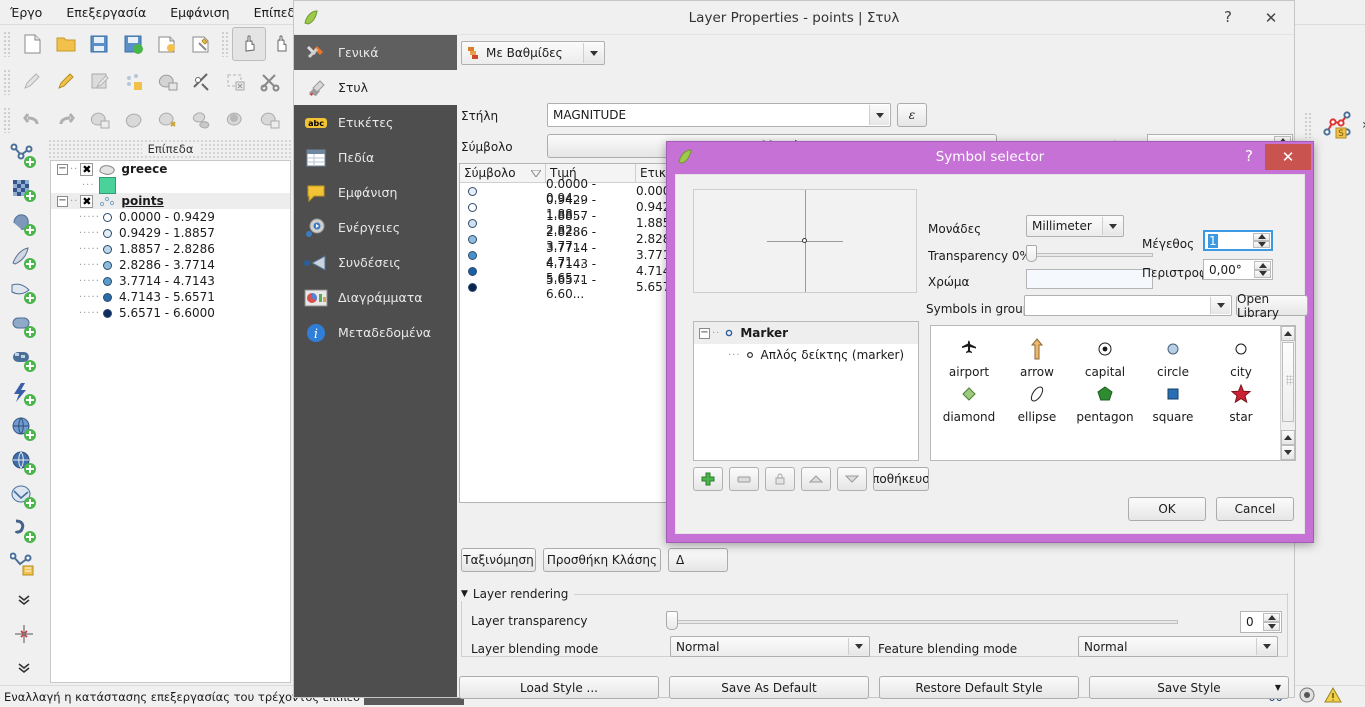 This screenshot has width=1365, height=707. I want to click on transparency-slider, so click(1090, 255).